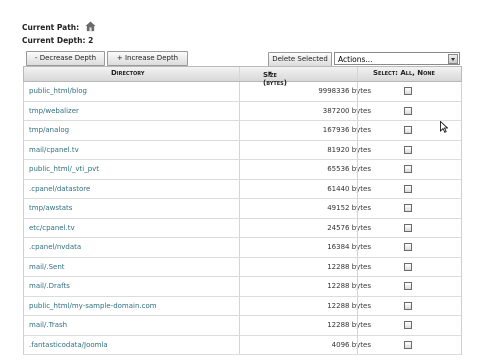 The width and height of the screenshot is (480, 360). What do you see at coordinates (68, 345) in the screenshot?
I see `directory-link: .fantasticodata/Joomla` at bounding box center [68, 345].